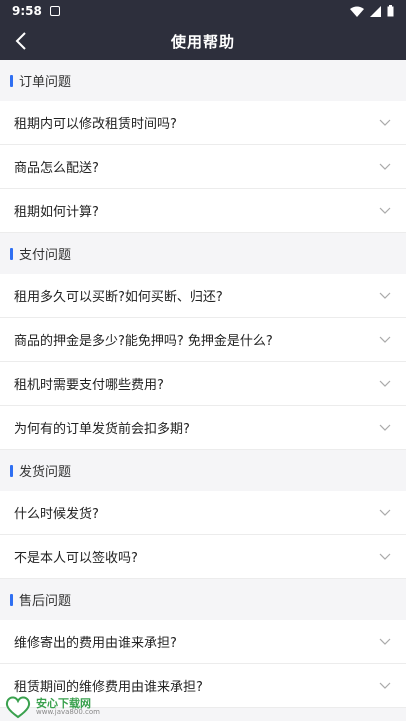 The height and width of the screenshot is (721, 406). What do you see at coordinates (95, 124) in the screenshot?
I see `faq-question: 租期内可以修改租赁时间吗?` at bounding box center [95, 124].